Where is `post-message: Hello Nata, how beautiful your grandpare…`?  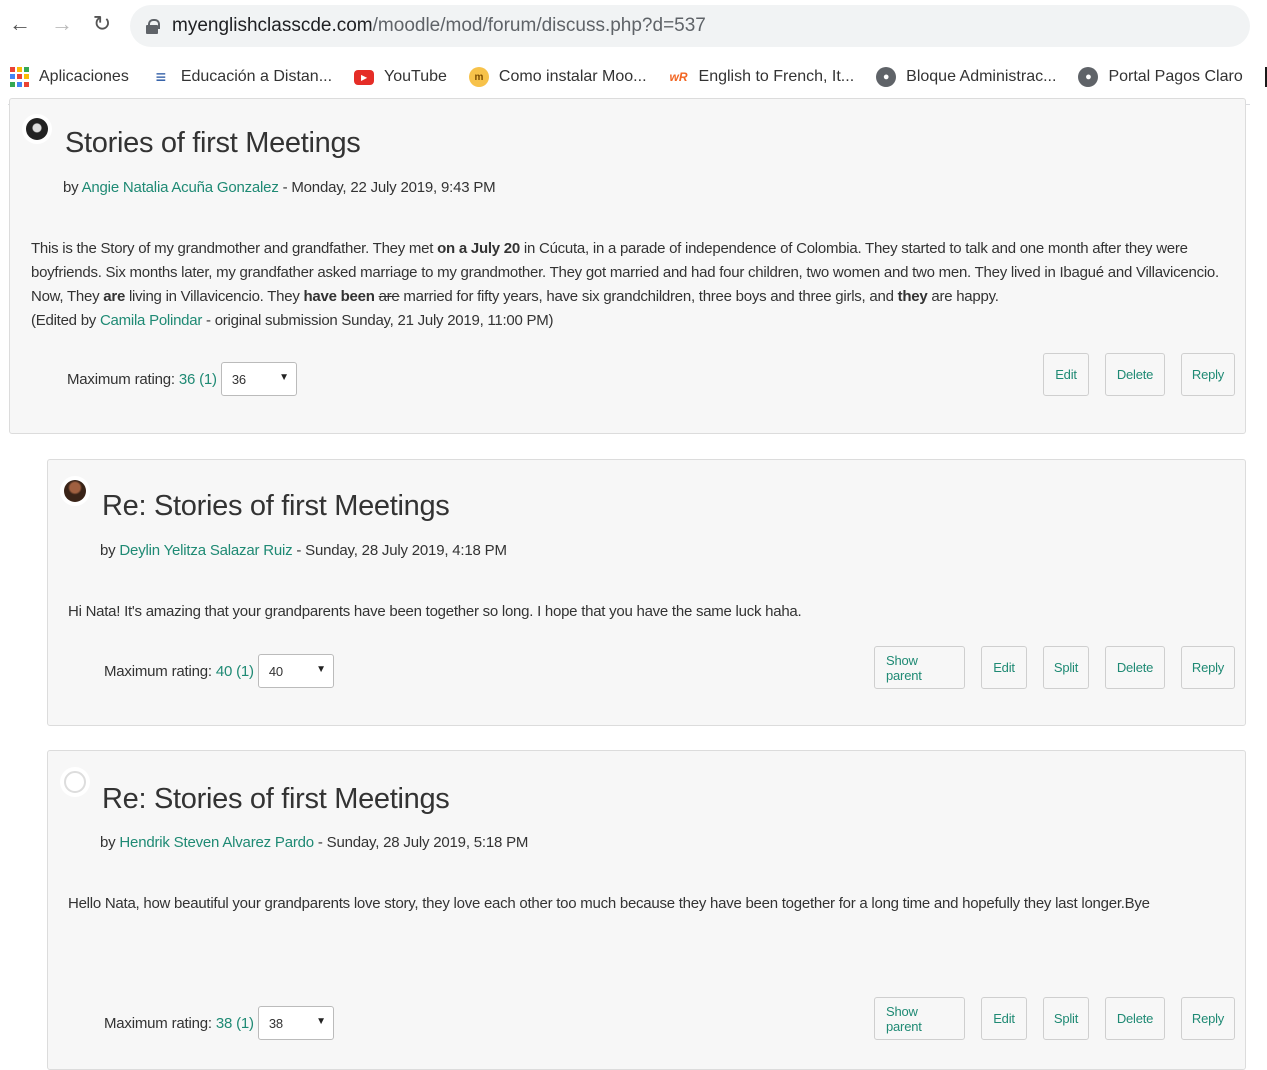
post-message: Hello Nata, how beautiful your grandpare… is located at coordinates (609, 903).